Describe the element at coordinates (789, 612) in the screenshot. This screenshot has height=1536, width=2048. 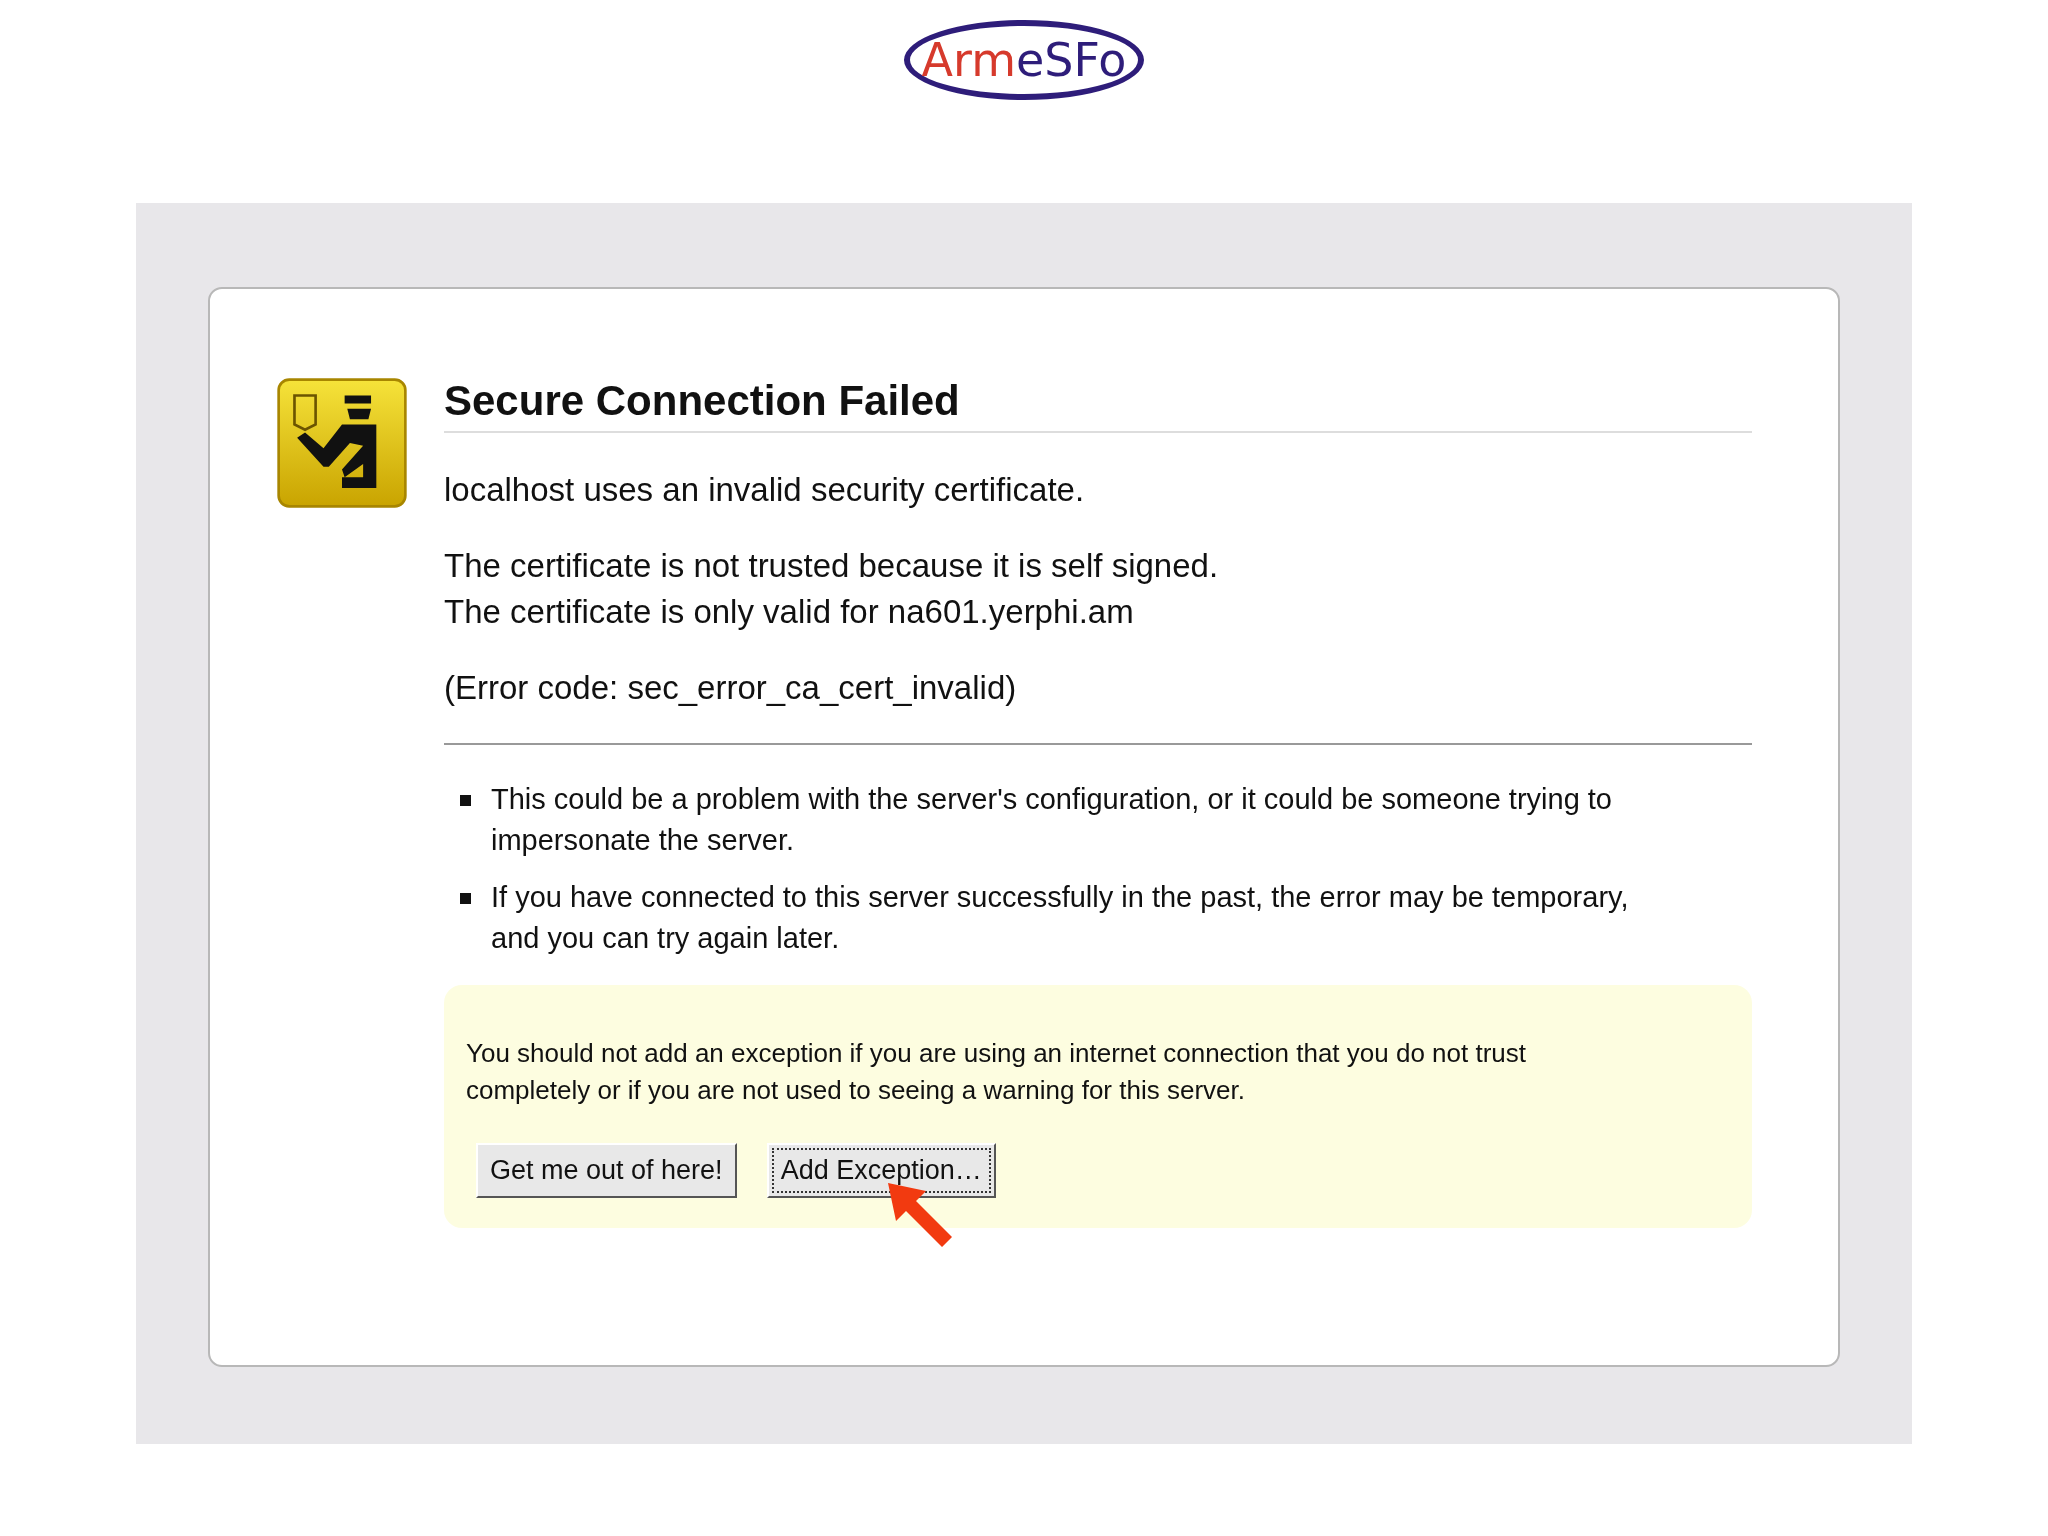
I see `error-detail: The certificate is only valid for na601.yerphi.am` at that location.